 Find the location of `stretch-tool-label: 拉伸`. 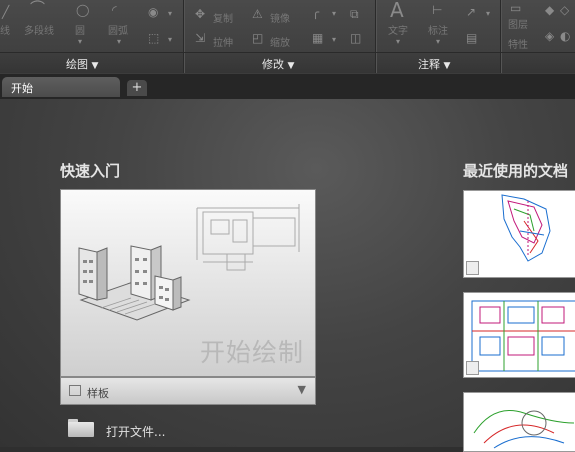

stretch-tool-label: 拉伸 is located at coordinates (223, 41).